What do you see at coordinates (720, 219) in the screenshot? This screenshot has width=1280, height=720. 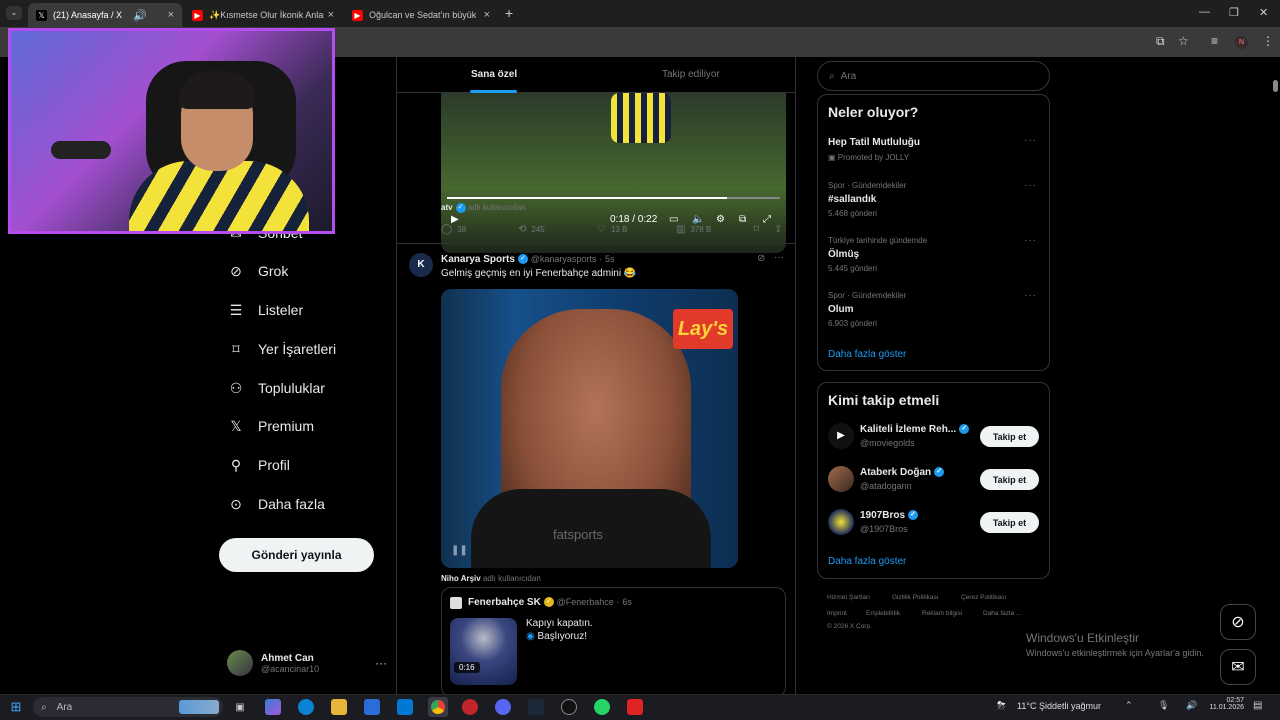 I see `settings-icon: ⚙` at bounding box center [720, 219].